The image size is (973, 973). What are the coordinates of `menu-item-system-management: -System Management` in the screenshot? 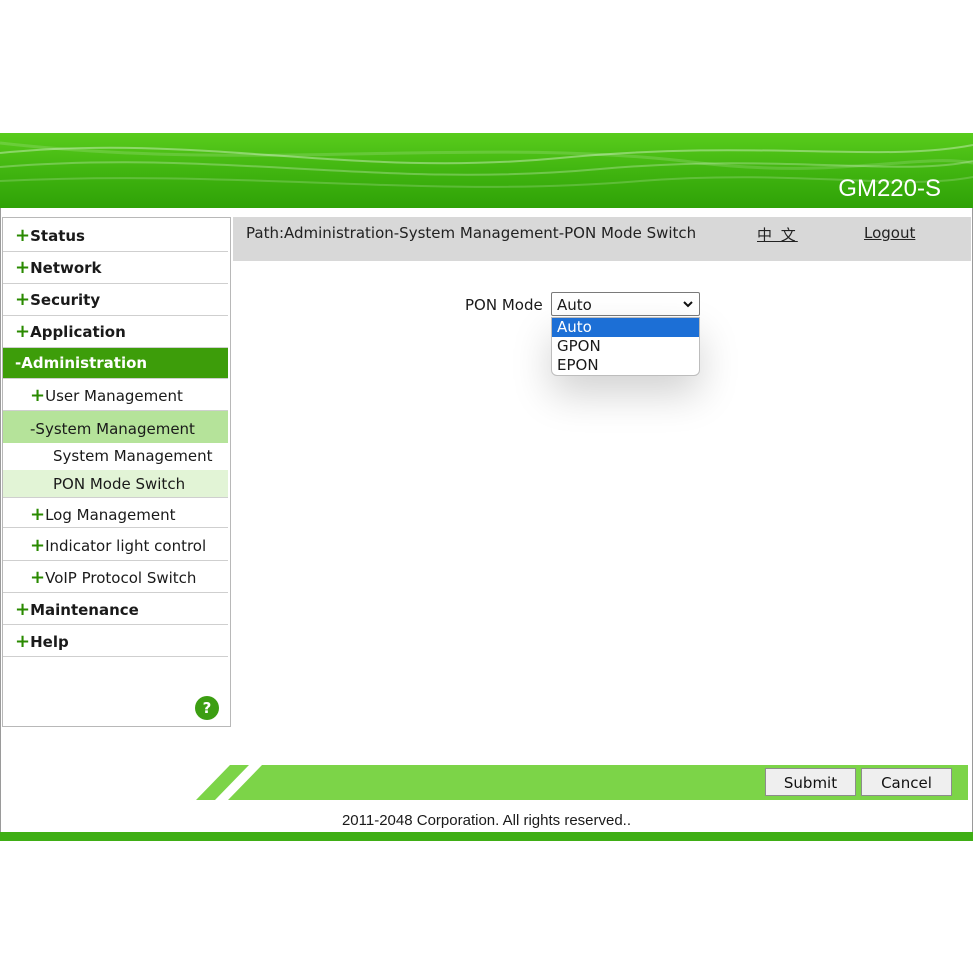 It's located at (115, 427).